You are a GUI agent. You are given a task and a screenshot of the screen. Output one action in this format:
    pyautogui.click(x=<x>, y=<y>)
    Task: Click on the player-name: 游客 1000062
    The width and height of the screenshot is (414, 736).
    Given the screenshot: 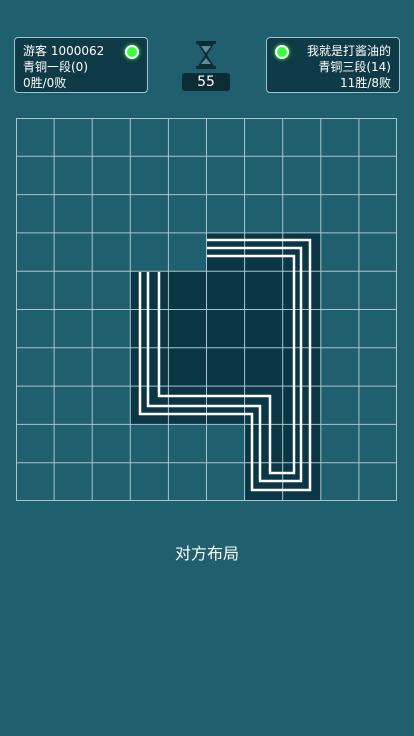 What is the action you would take?
    pyautogui.click(x=64, y=51)
    